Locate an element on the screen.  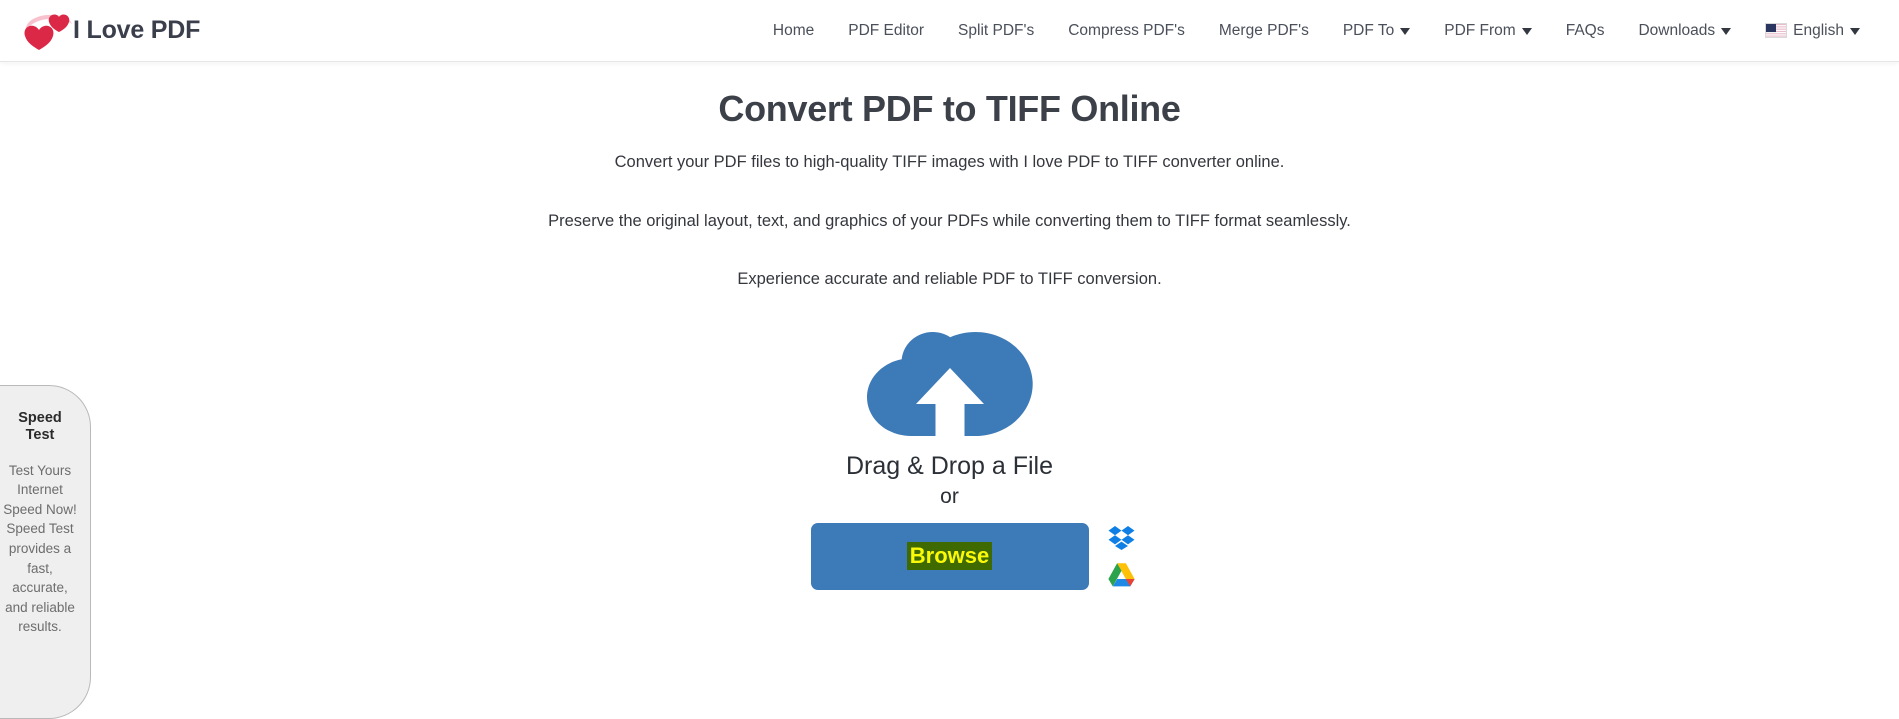
dropbox-icon is located at coordinates (1121, 537).